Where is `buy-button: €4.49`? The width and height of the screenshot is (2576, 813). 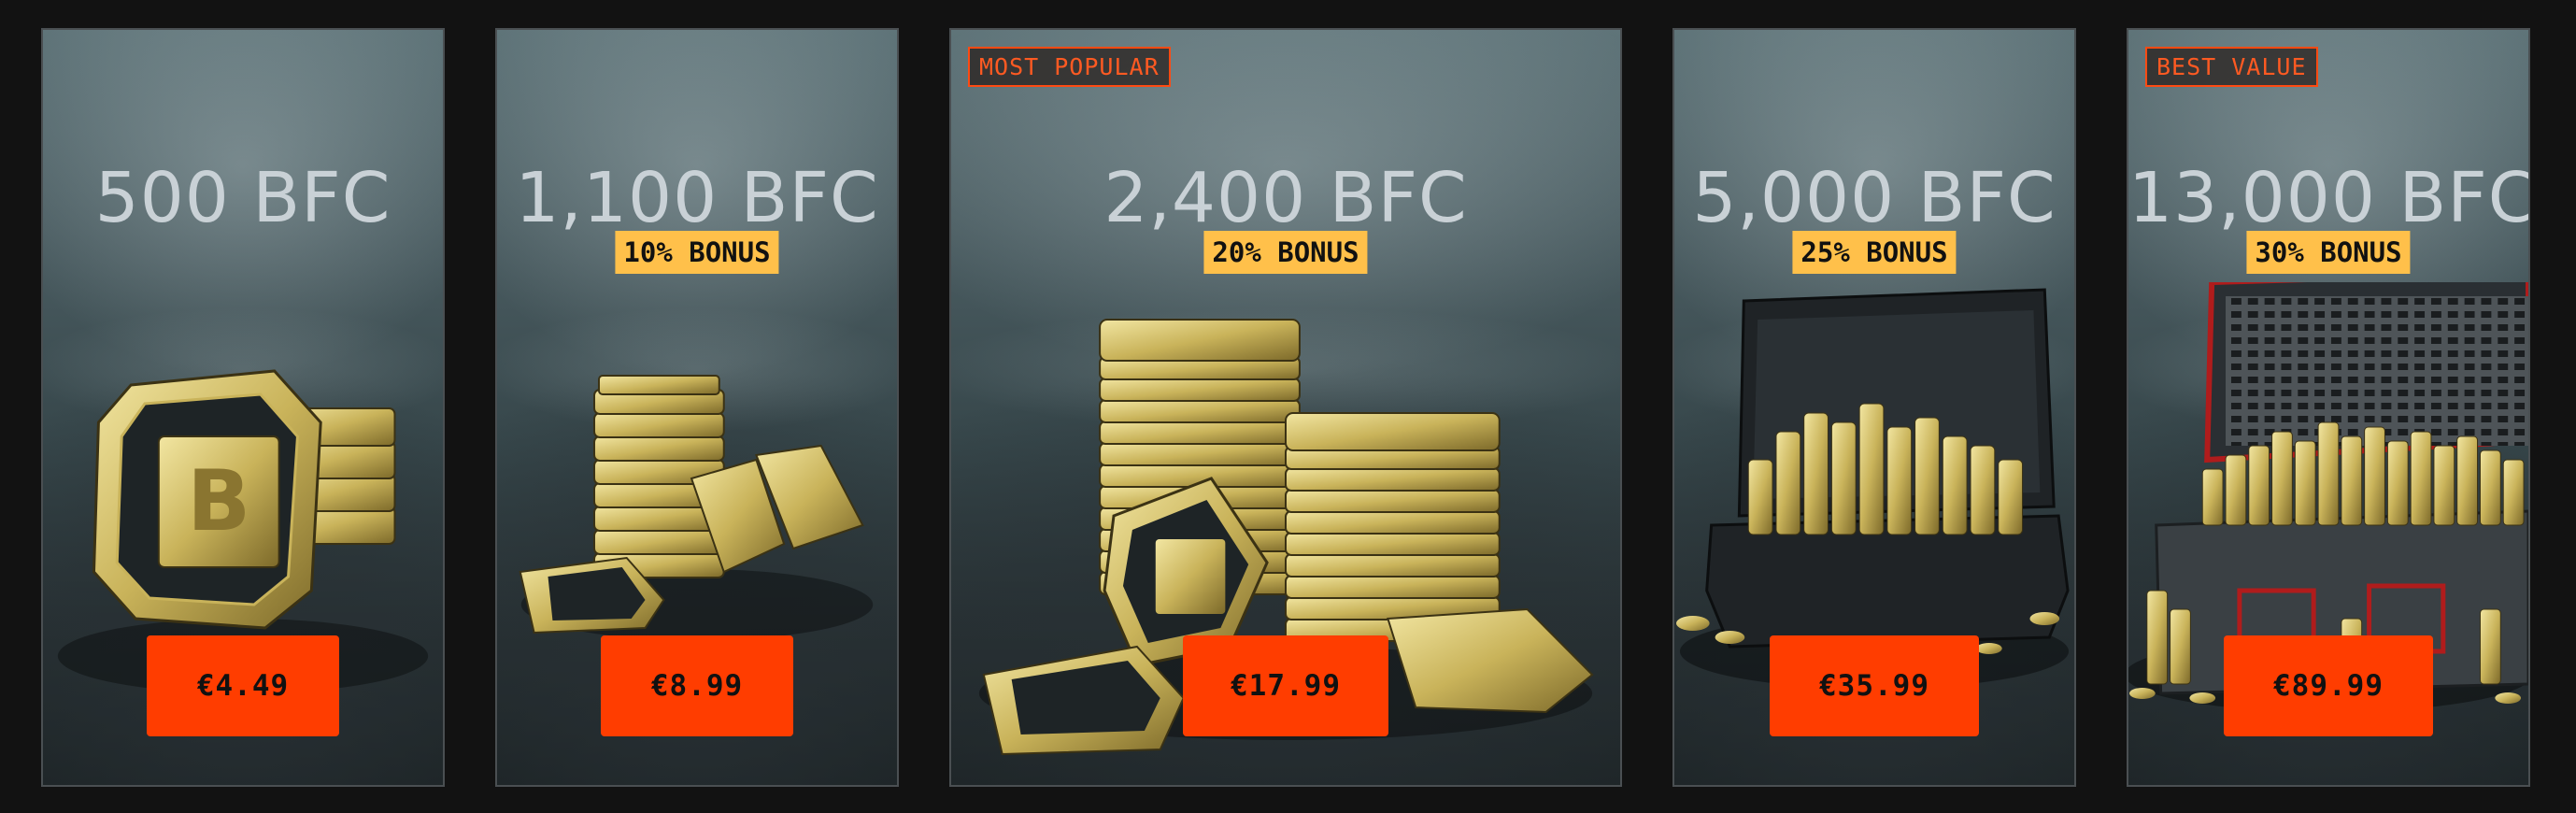 buy-button: €4.49 is located at coordinates (243, 685).